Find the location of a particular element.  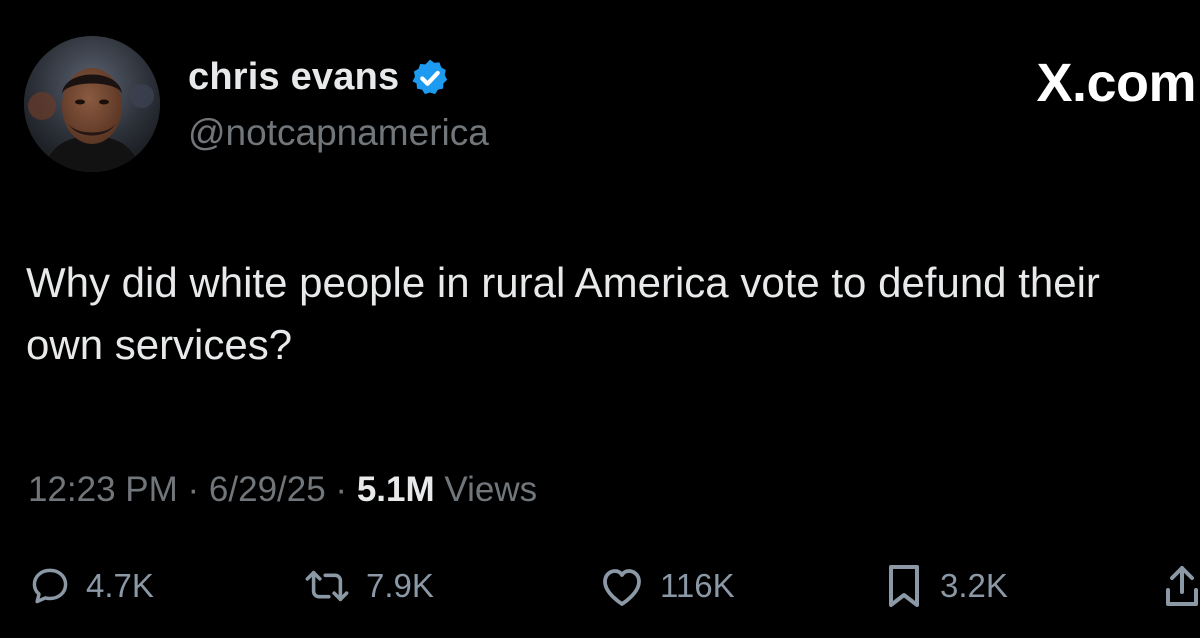

avatar-image is located at coordinates (92, 104).